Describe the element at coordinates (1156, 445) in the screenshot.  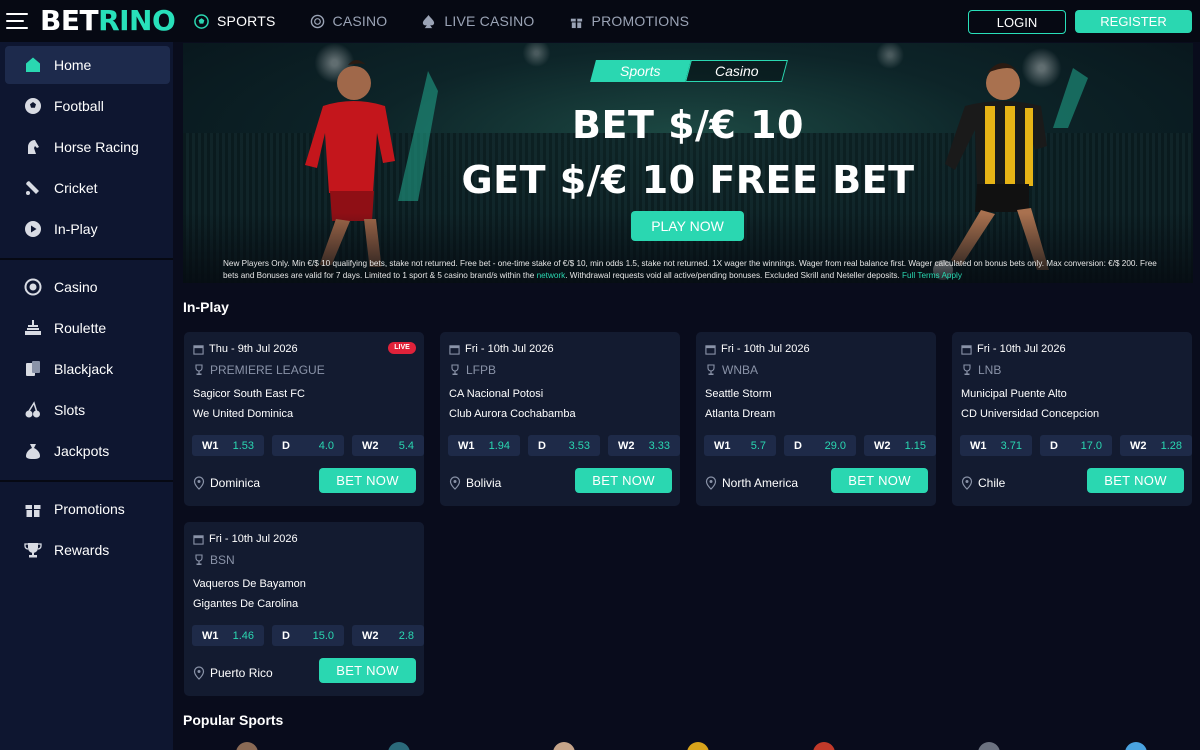
I see `odd-w2-button: W2 1.28` at that location.